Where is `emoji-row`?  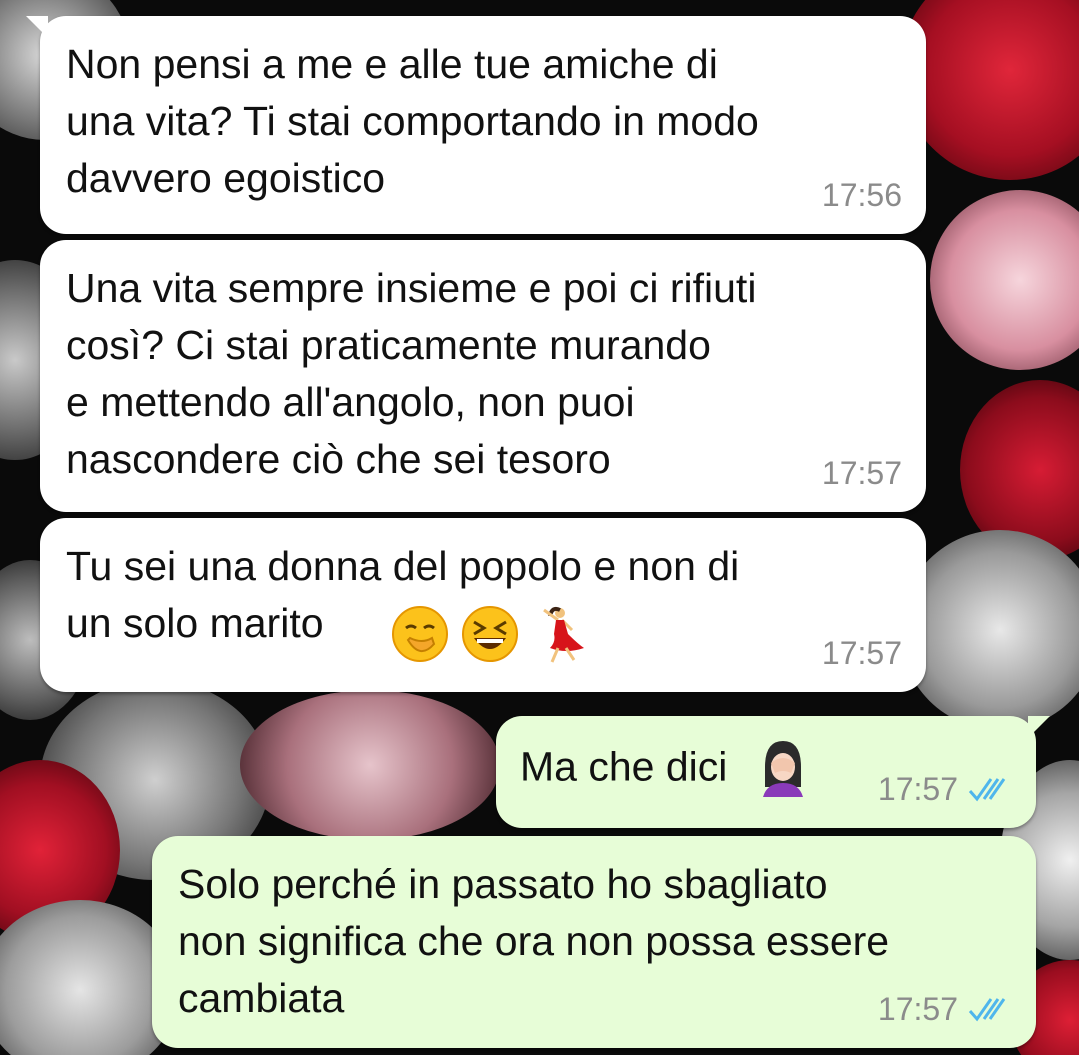
emoji-row is located at coordinates (488, 634).